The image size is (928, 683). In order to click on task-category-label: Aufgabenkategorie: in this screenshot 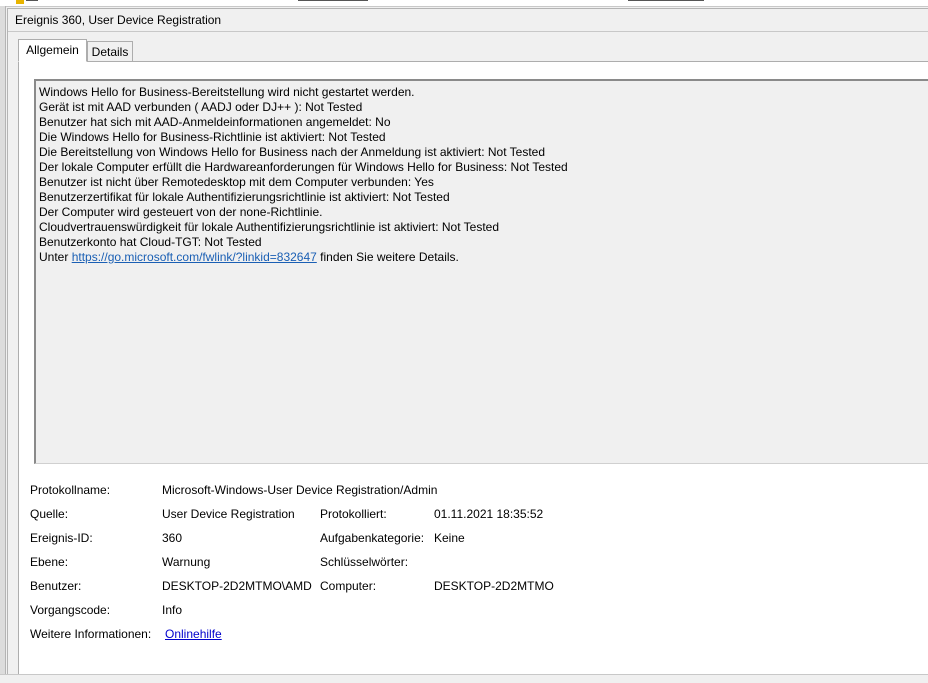, I will do `click(372, 538)`.